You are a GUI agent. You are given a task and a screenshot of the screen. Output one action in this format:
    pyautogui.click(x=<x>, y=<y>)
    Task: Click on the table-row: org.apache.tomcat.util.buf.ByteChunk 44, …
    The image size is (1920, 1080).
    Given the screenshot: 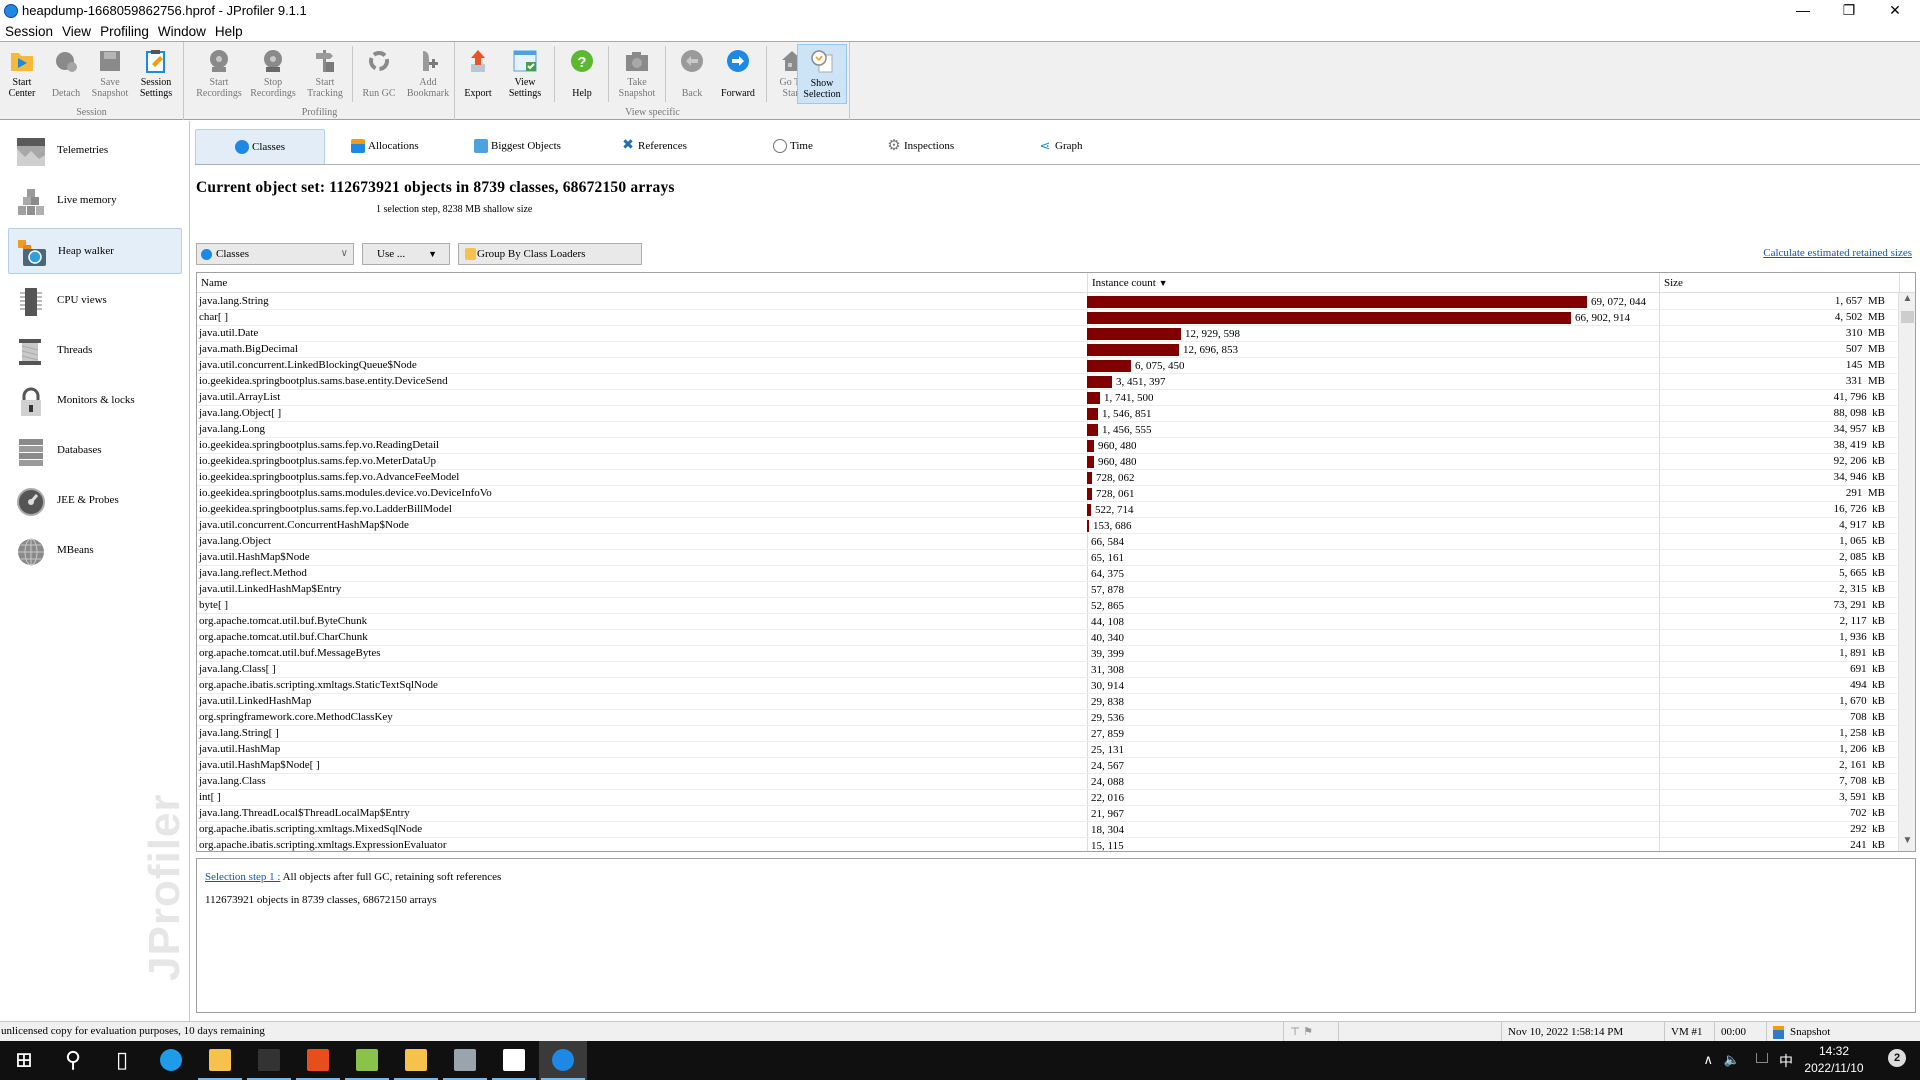 What is the action you would take?
    pyautogui.click(x=1047, y=622)
    